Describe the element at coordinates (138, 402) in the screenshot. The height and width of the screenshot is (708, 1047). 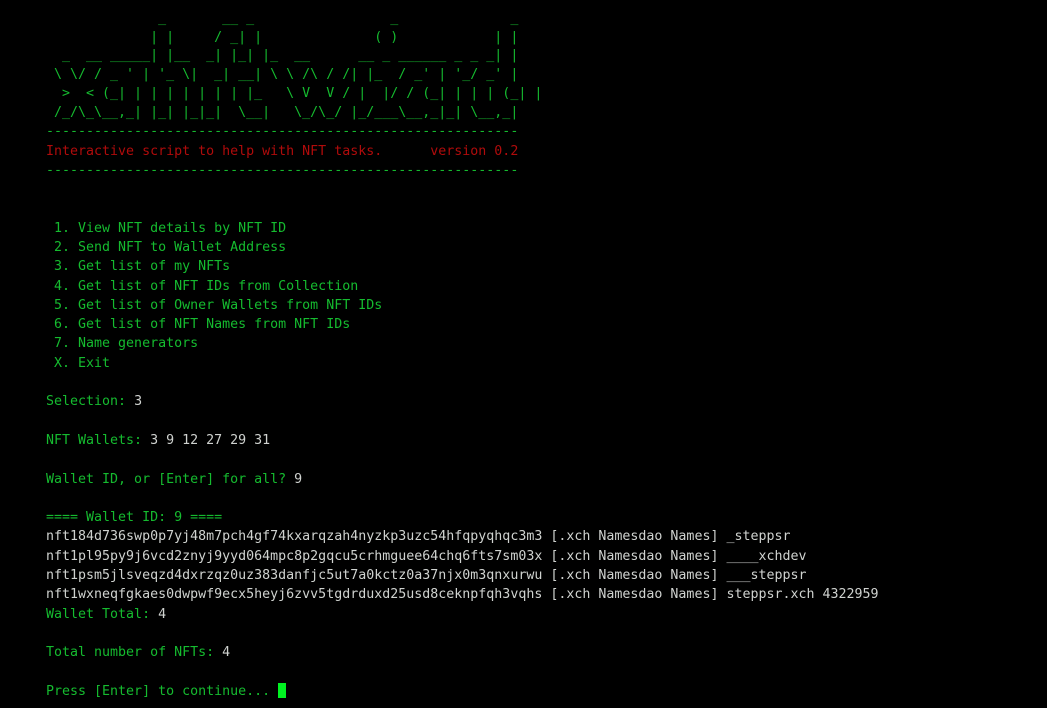
I see `selection-value: 3` at that location.